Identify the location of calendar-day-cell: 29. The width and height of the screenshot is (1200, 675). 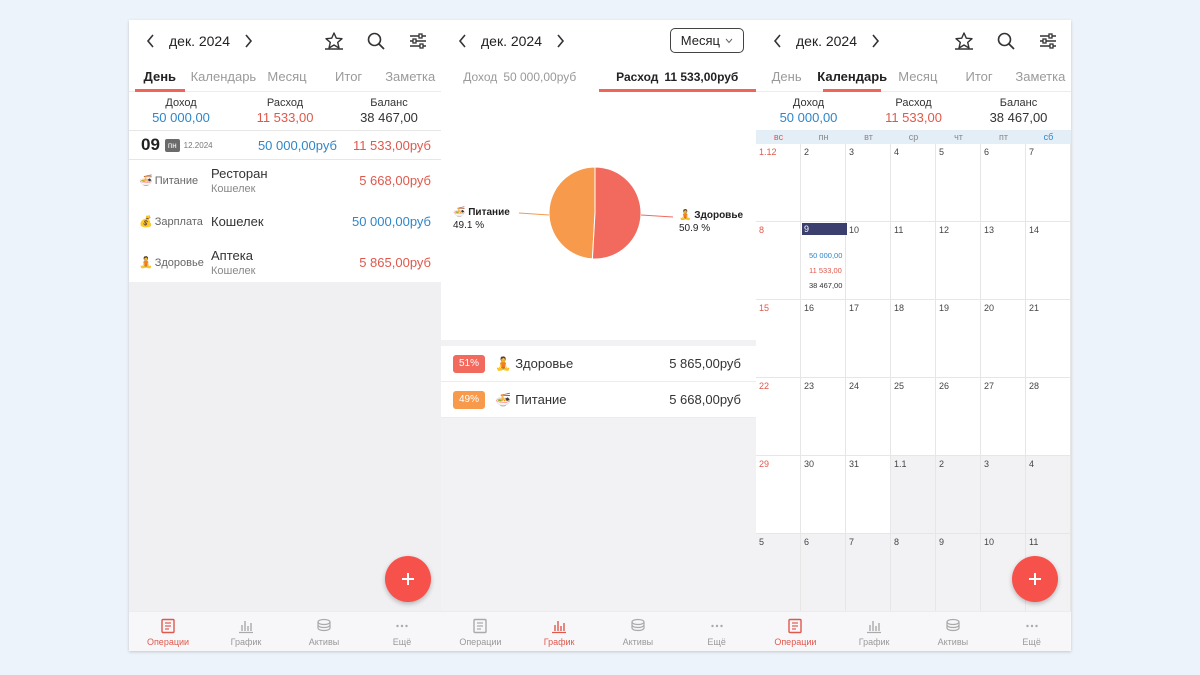
(778, 495).